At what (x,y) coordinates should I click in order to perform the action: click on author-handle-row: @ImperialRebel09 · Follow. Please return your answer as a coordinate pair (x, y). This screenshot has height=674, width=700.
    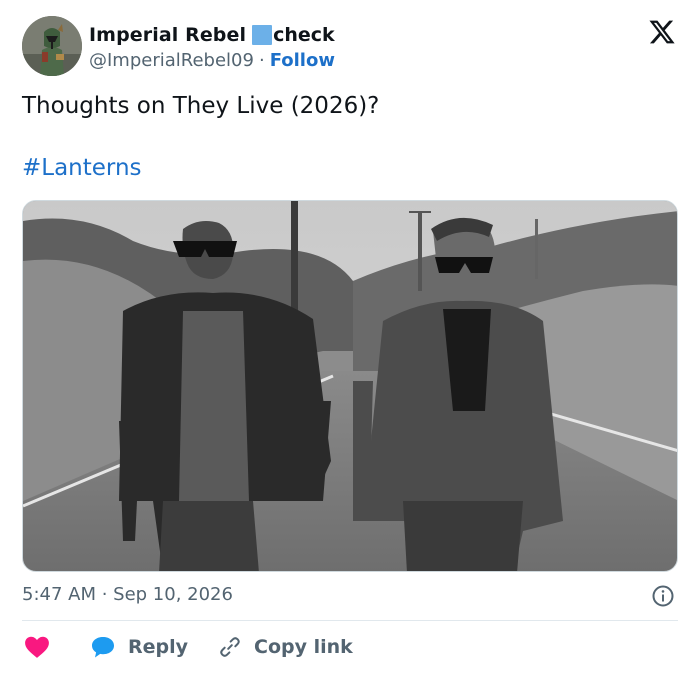
    Looking at the image, I should click on (212, 60).